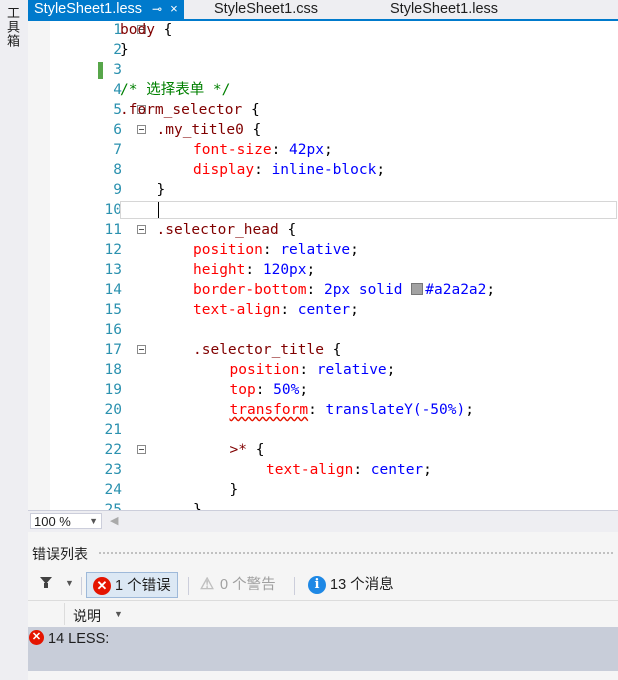 The image size is (618, 680). What do you see at coordinates (207, 584) in the screenshot?
I see `warning-icon: ⚠` at bounding box center [207, 584].